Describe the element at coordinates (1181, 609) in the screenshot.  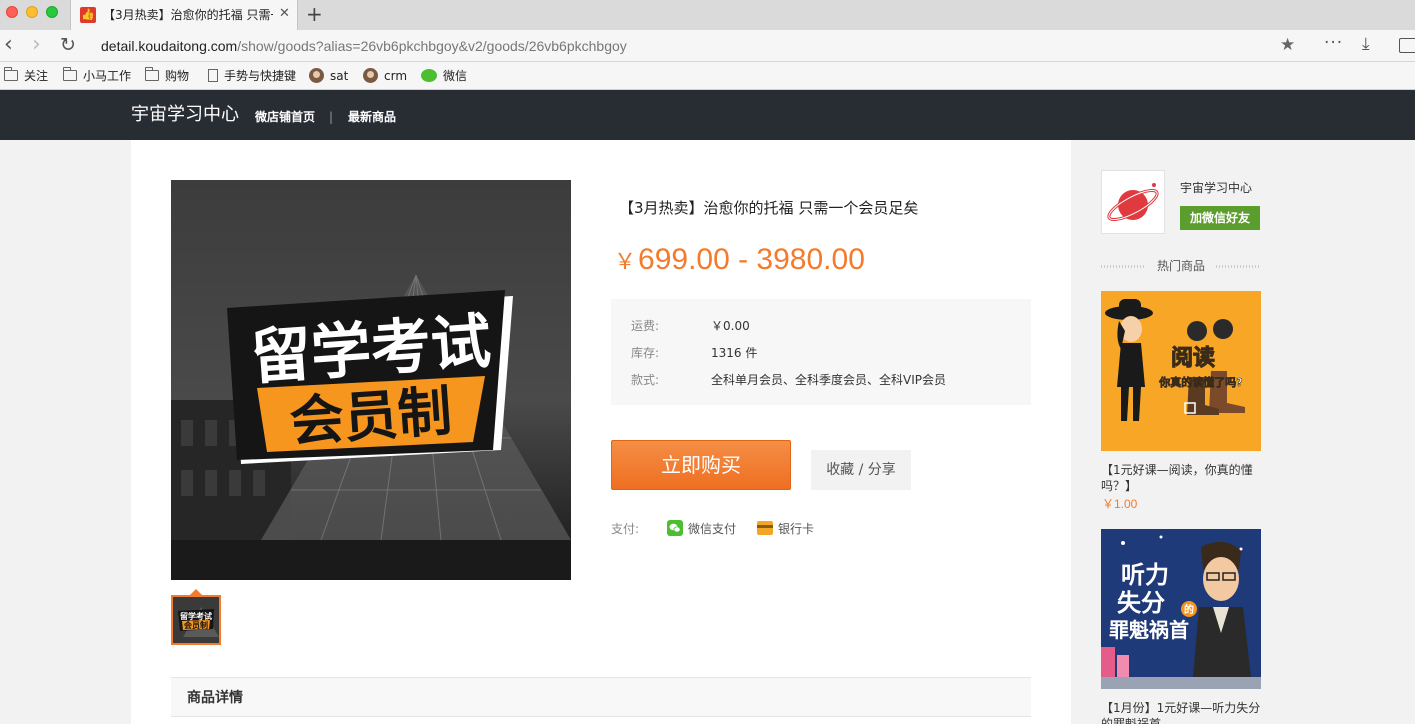
I see `hot-item-image: 听力 失分 的 罪魁祸首` at that location.